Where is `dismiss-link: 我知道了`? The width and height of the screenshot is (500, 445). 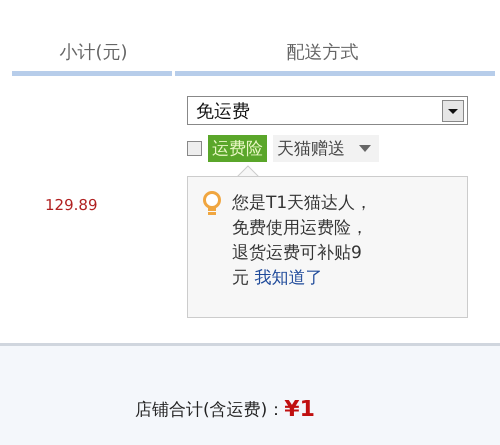 dismiss-link: 我知道了 is located at coordinates (288, 278).